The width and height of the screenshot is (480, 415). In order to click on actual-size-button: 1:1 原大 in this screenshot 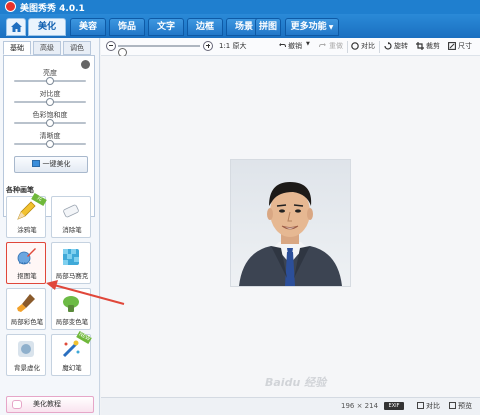, I will do `click(233, 46)`.